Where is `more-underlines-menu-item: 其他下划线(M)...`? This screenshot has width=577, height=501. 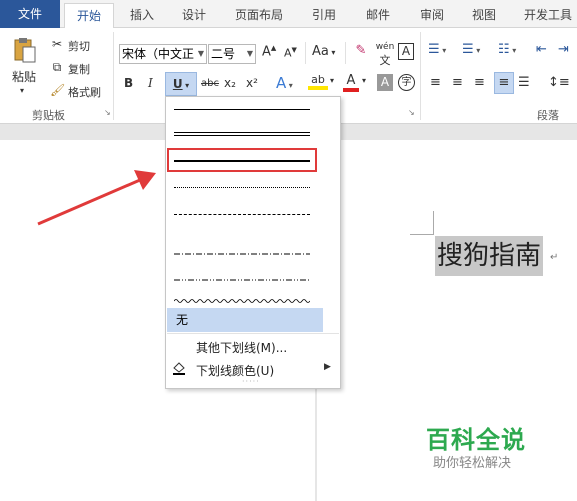
more-underlines-menu-item: 其他下划线(M)... is located at coordinates (241, 347).